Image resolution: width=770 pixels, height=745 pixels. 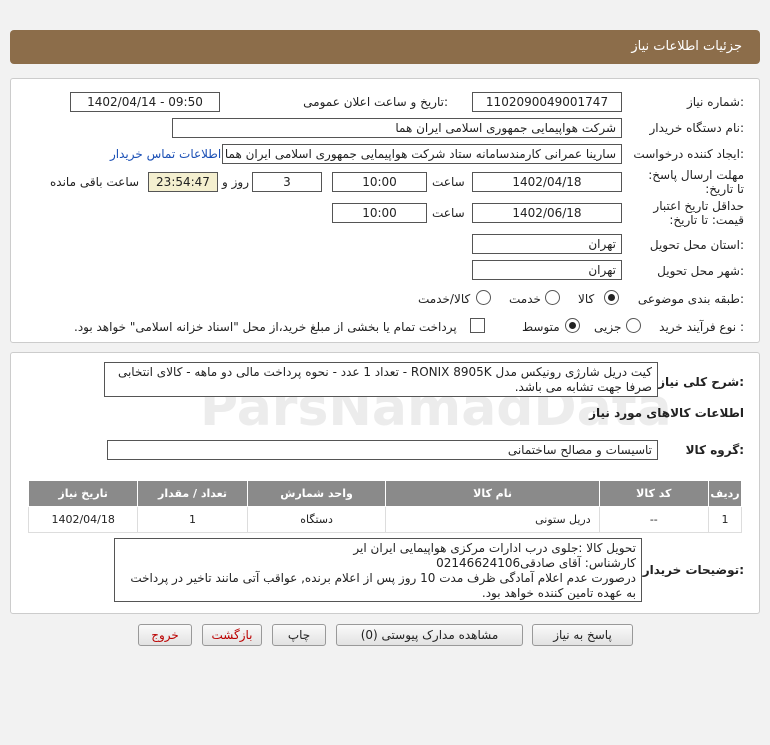 What do you see at coordinates (688, 154) in the screenshot?
I see `requester-label: ایجاد کننده درخواست:` at bounding box center [688, 154].